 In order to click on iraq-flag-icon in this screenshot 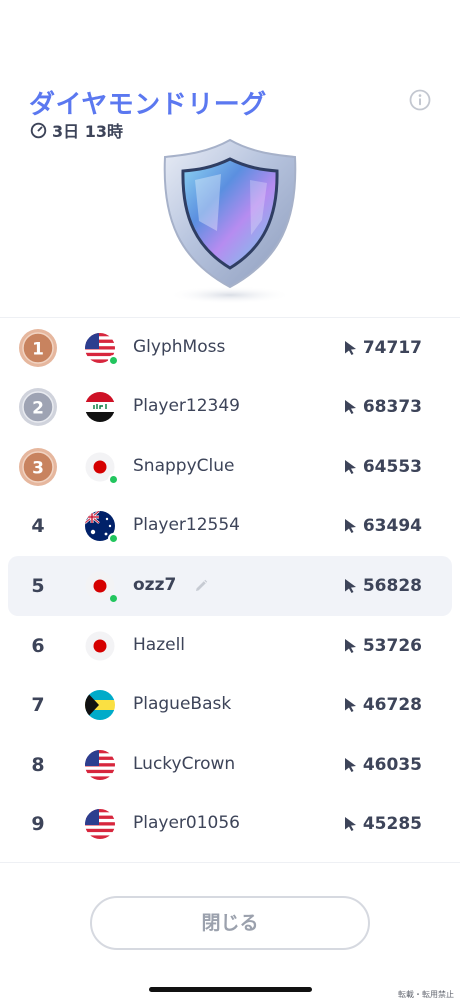, I will do `click(100, 407)`.